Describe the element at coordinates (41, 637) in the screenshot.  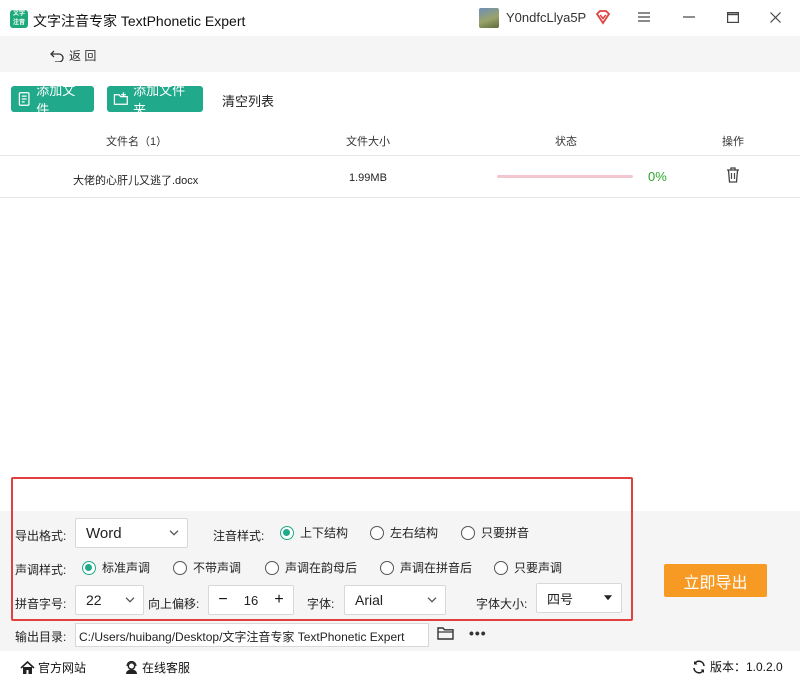
I see `output-dir-label: 输出目录:` at that location.